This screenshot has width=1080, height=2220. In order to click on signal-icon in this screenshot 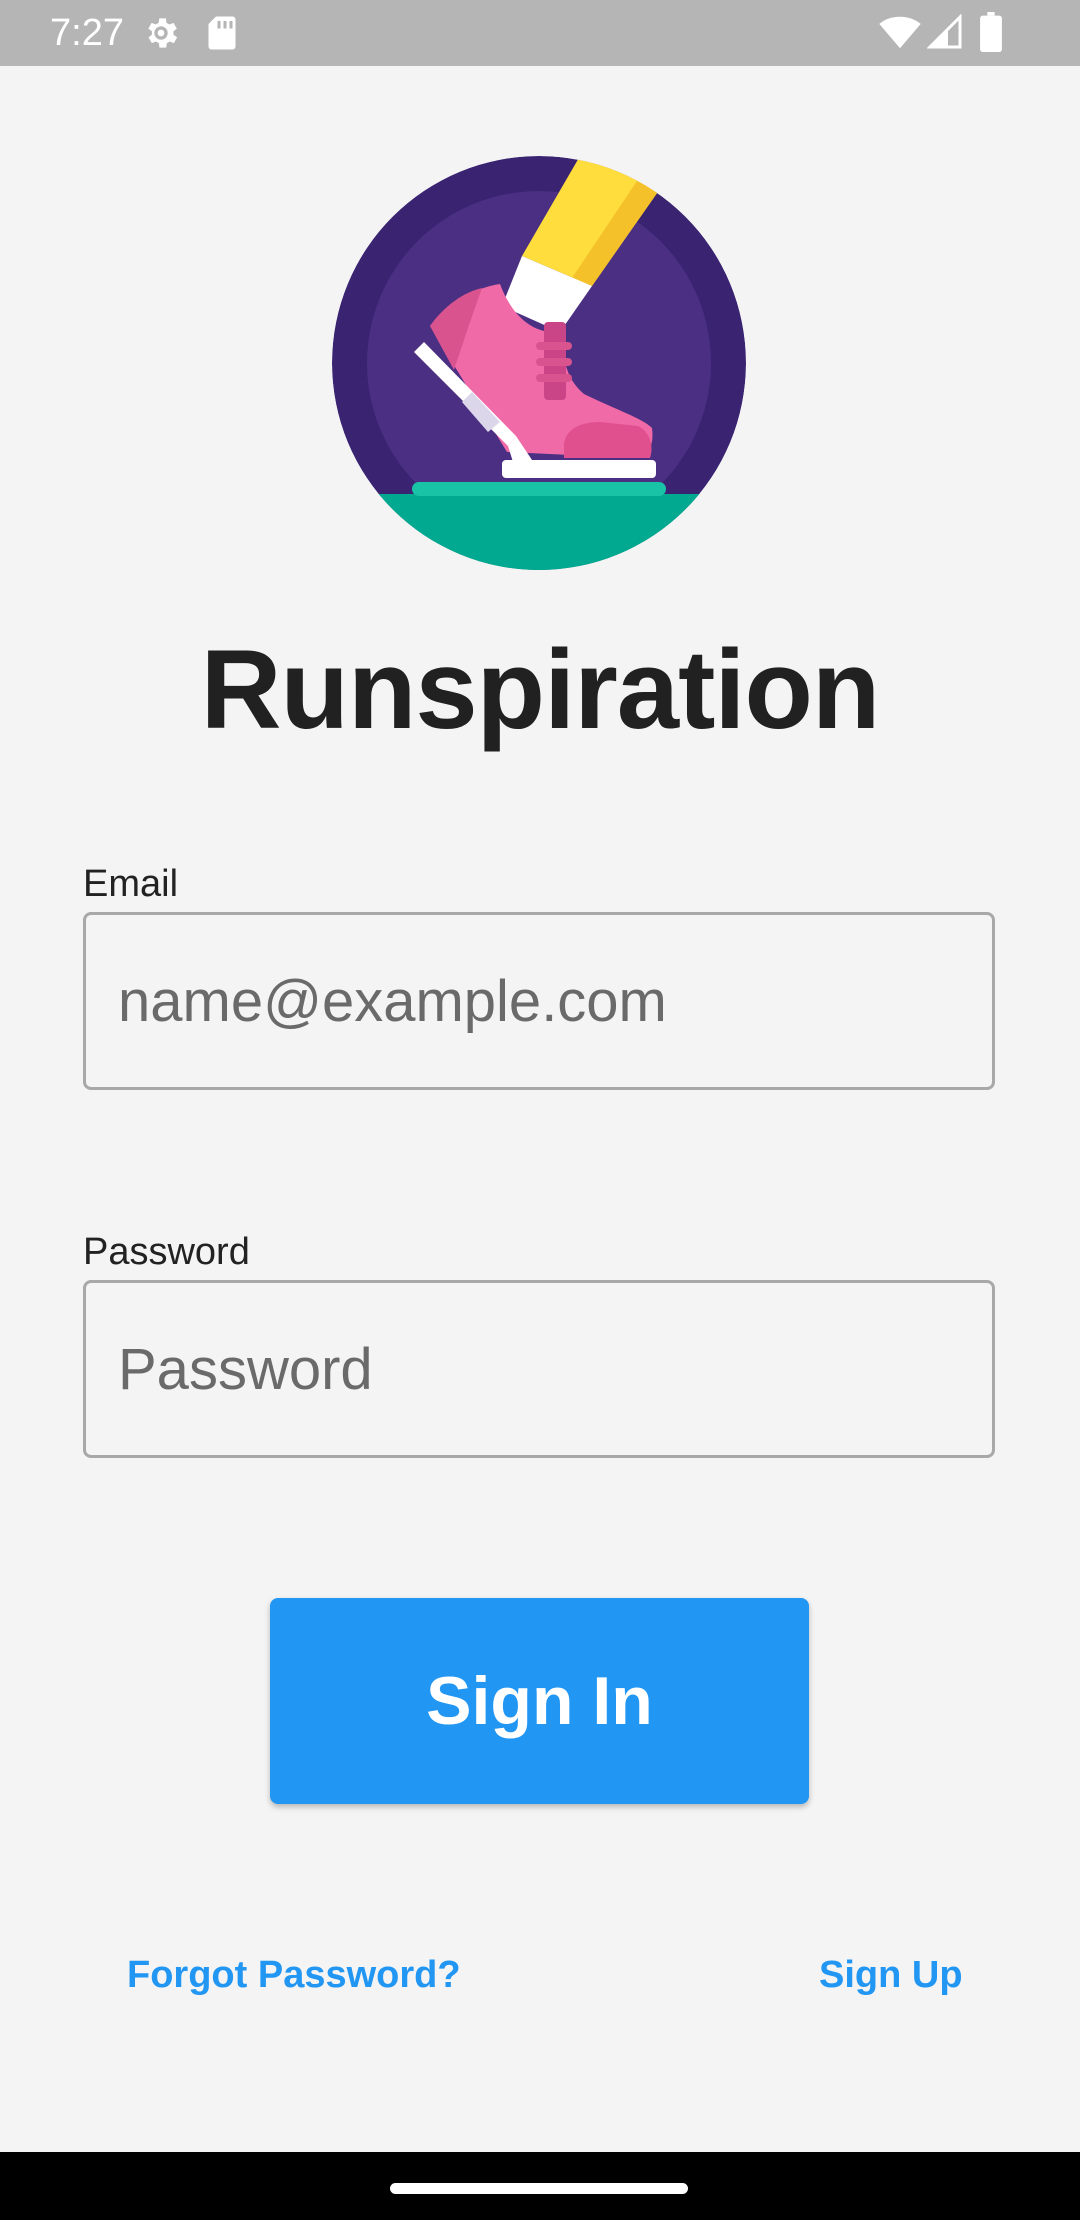, I will do `click(944, 31)`.